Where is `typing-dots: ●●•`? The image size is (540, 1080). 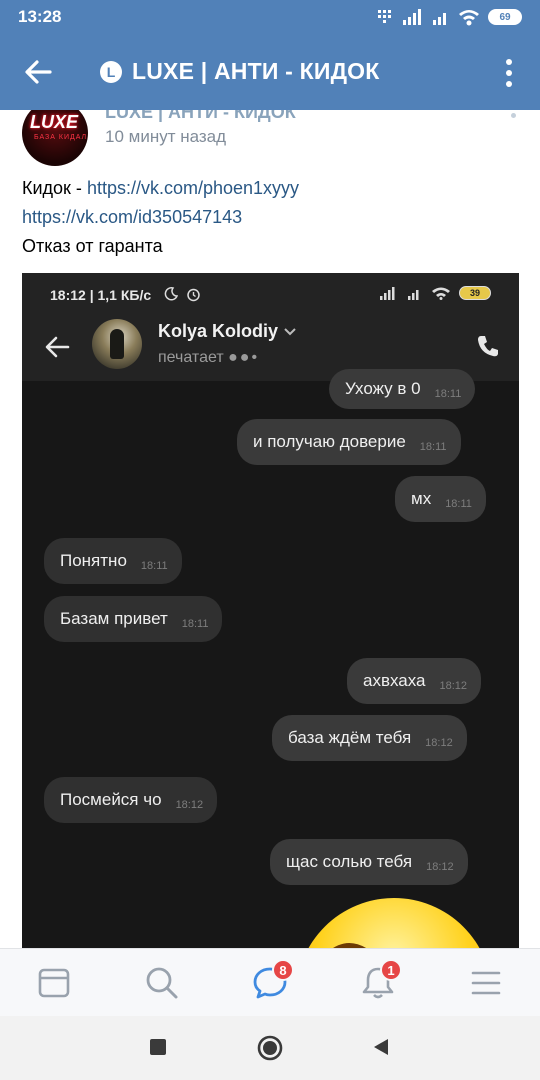 typing-dots: ●●• is located at coordinates (244, 357).